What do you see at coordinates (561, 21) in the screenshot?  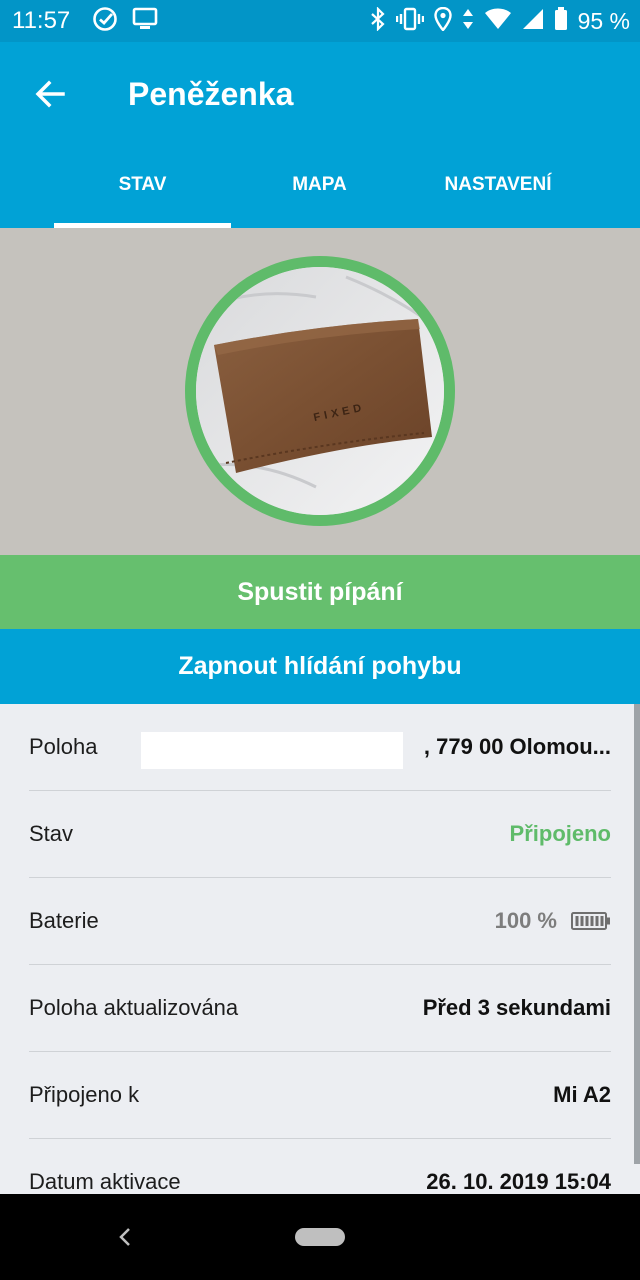 I see `battery-icon` at bounding box center [561, 21].